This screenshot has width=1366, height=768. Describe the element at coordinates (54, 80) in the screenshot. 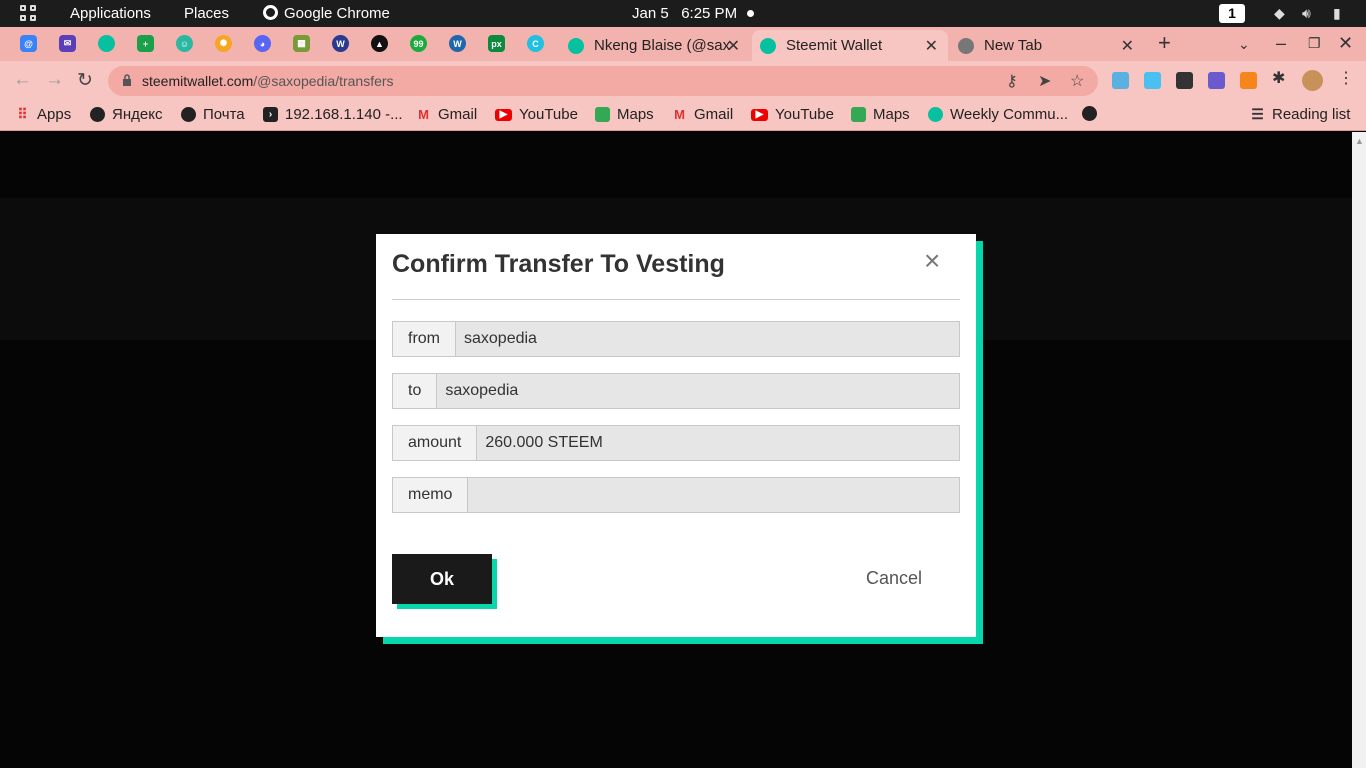

I see `forward-arrow-icon: →` at that location.